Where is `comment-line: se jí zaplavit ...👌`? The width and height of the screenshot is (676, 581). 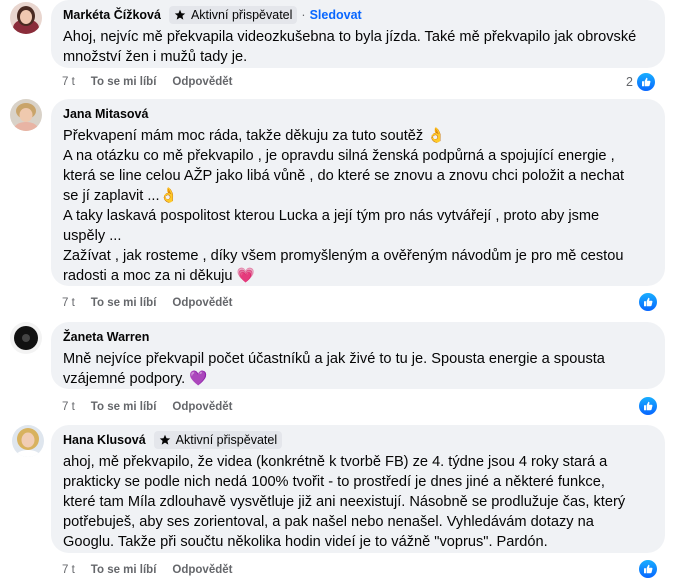
comment-line: se jí zaplavit ...👌 is located at coordinates (120, 196).